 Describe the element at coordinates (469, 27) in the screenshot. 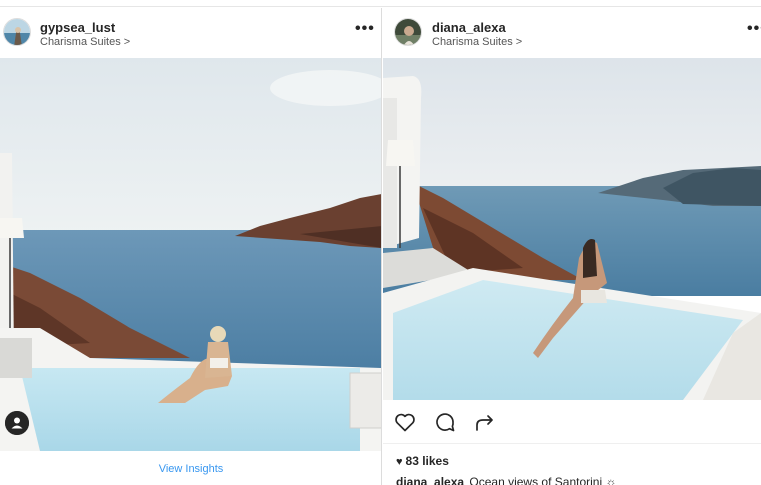

I see `post-username: diana_alexa` at that location.